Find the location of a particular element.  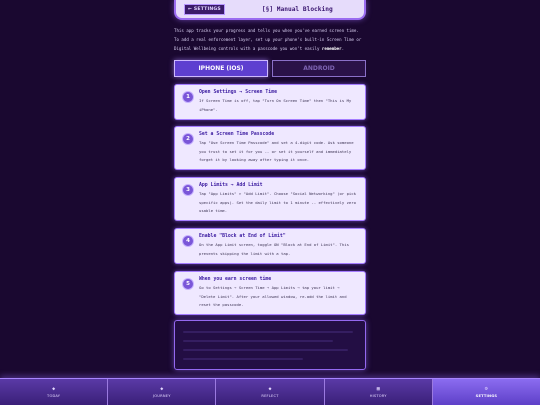

nav-tab-today: ◆ TODAY is located at coordinates (54, 392).